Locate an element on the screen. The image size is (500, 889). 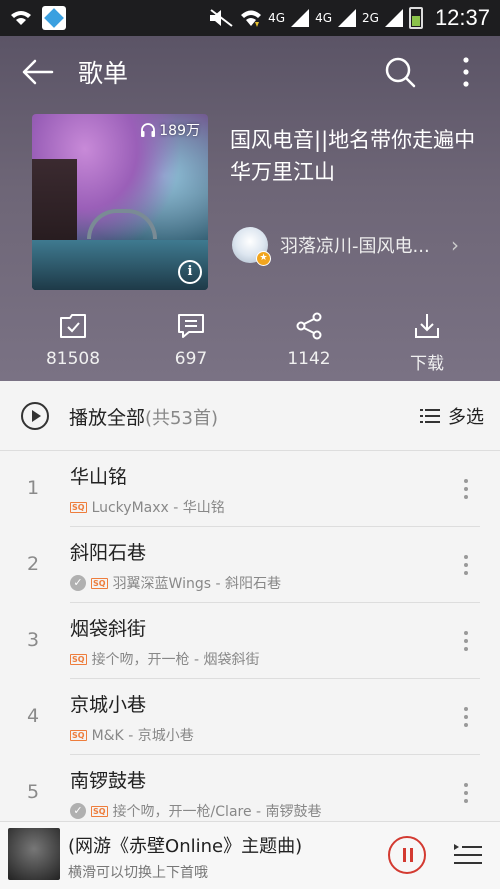
creator-link: ★ 羽落凉川-国风电... › is located at coordinates (345, 246).